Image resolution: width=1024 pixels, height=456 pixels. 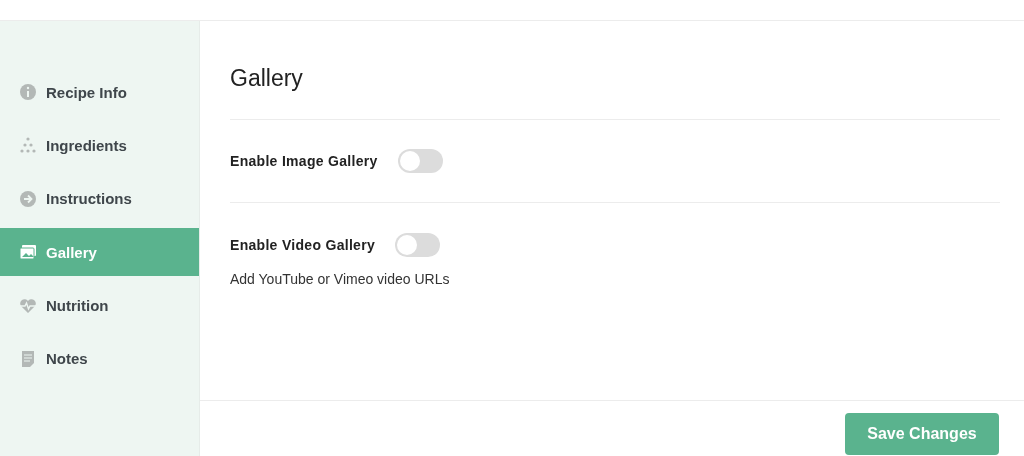 I want to click on setting-label: Enable Image Gallery, so click(x=304, y=161).